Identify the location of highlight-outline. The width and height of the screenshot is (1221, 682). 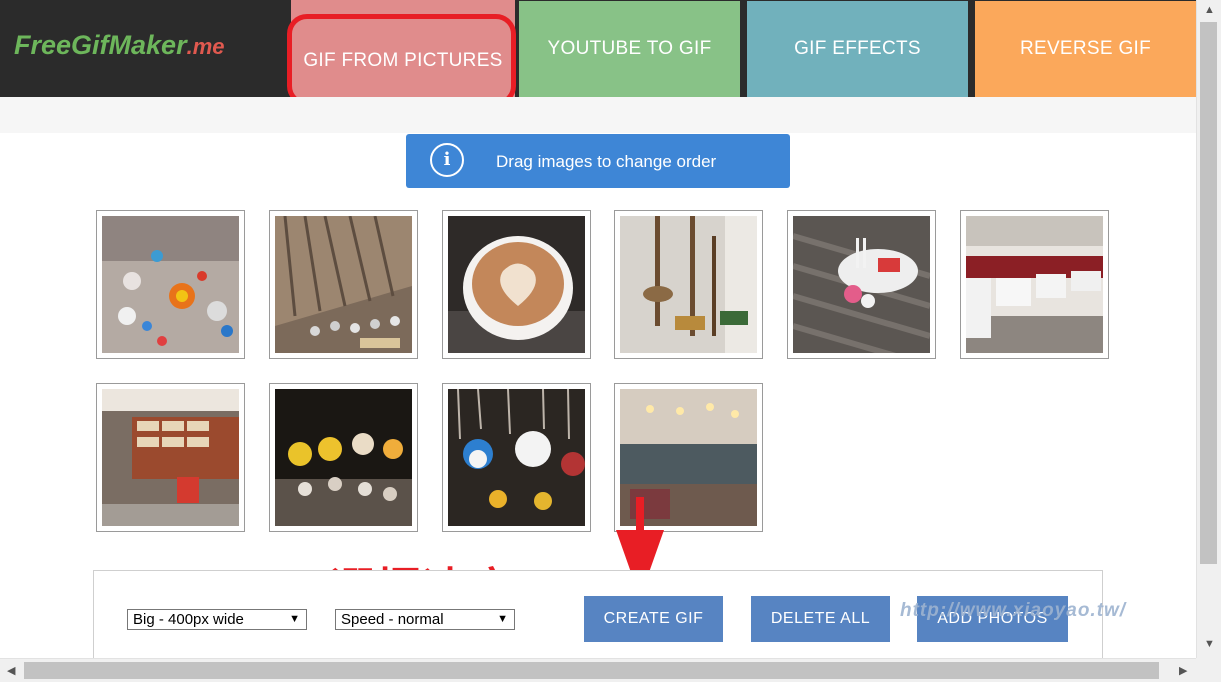
(401, 60).